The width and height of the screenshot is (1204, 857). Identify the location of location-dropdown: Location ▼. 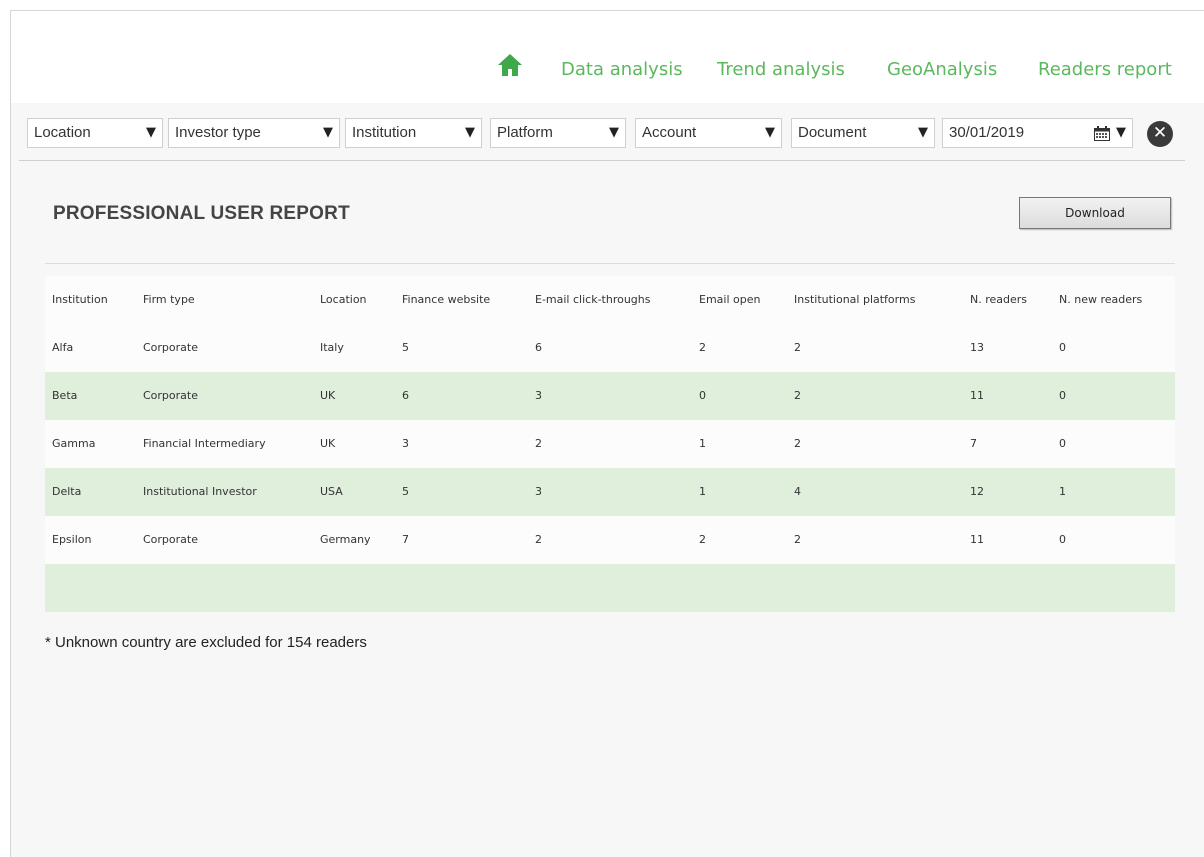
(95, 133).